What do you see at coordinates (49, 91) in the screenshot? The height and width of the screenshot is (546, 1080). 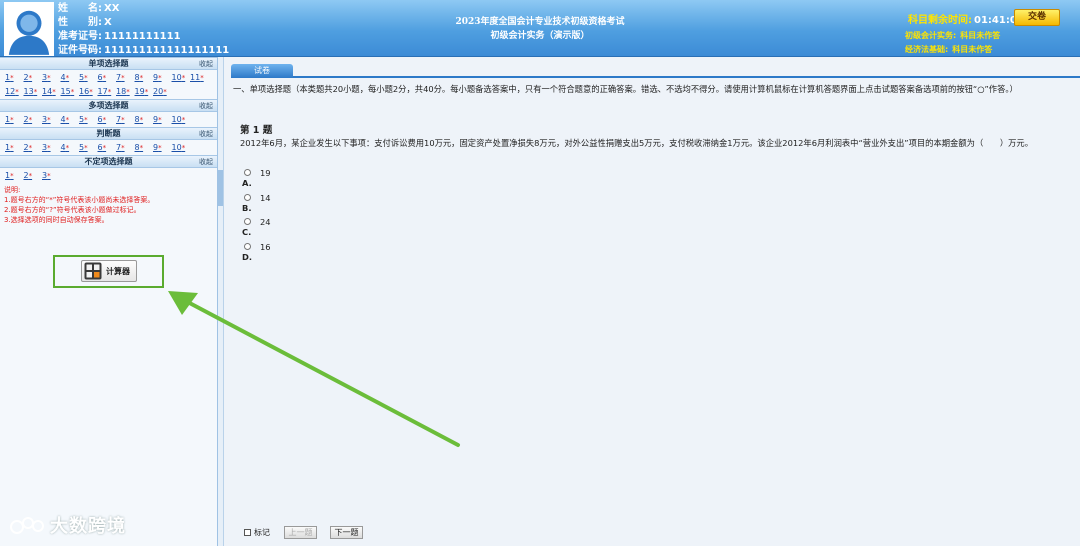 I see `question-link: 14*` at bounding box center [49, 91].